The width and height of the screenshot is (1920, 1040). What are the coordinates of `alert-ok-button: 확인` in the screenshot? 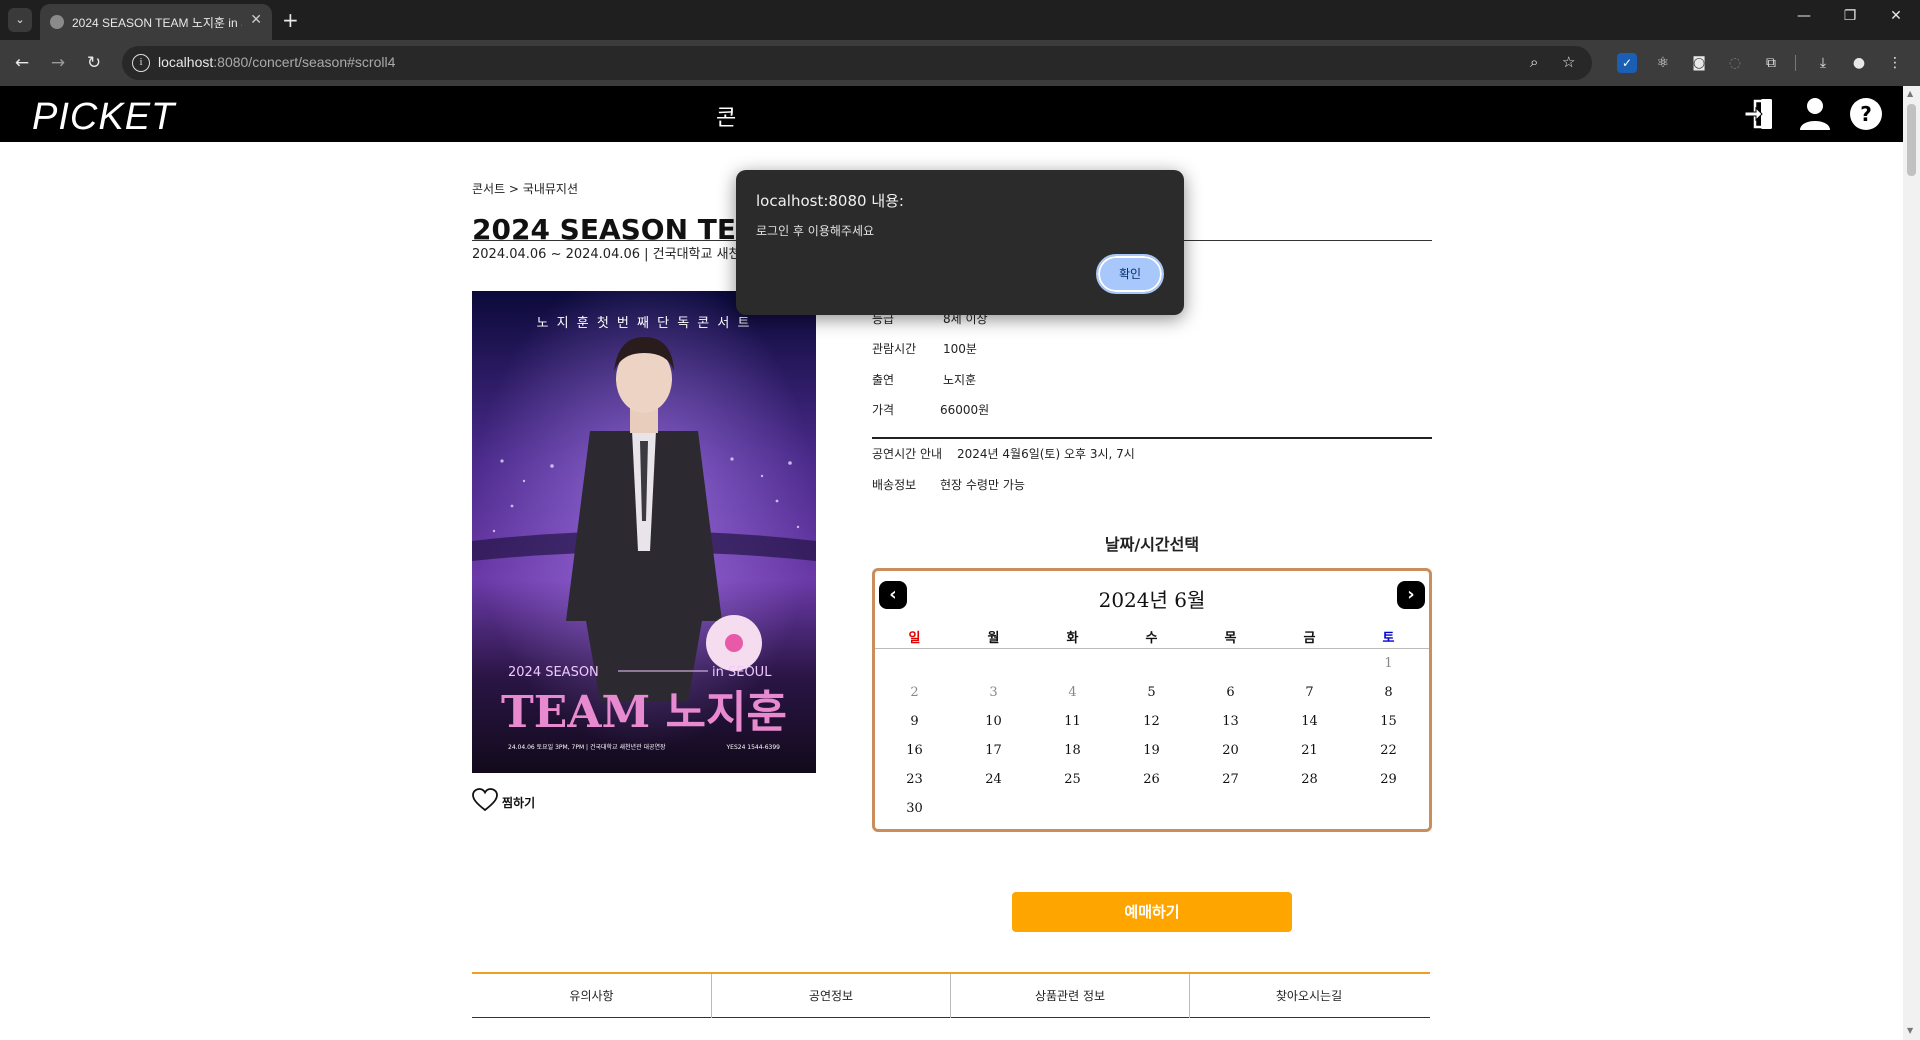 It's located at (1130, 274).